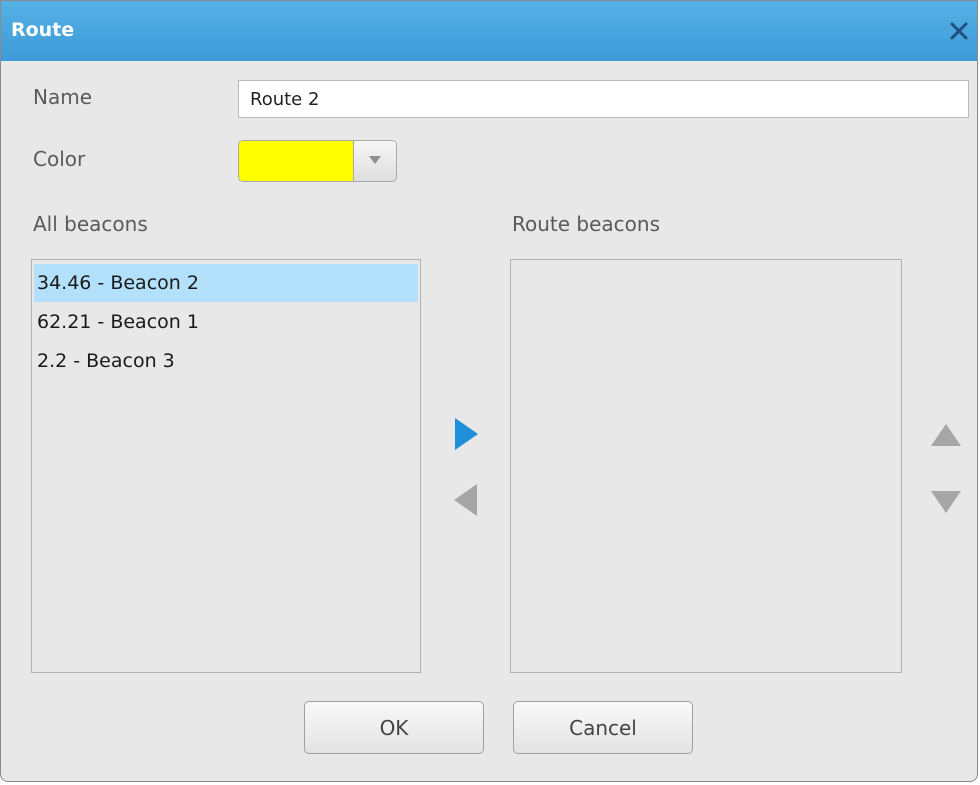 Image resolution: width=980 pixels, height=785 pixels. I want to click on color-swatch, so click(296, 161).